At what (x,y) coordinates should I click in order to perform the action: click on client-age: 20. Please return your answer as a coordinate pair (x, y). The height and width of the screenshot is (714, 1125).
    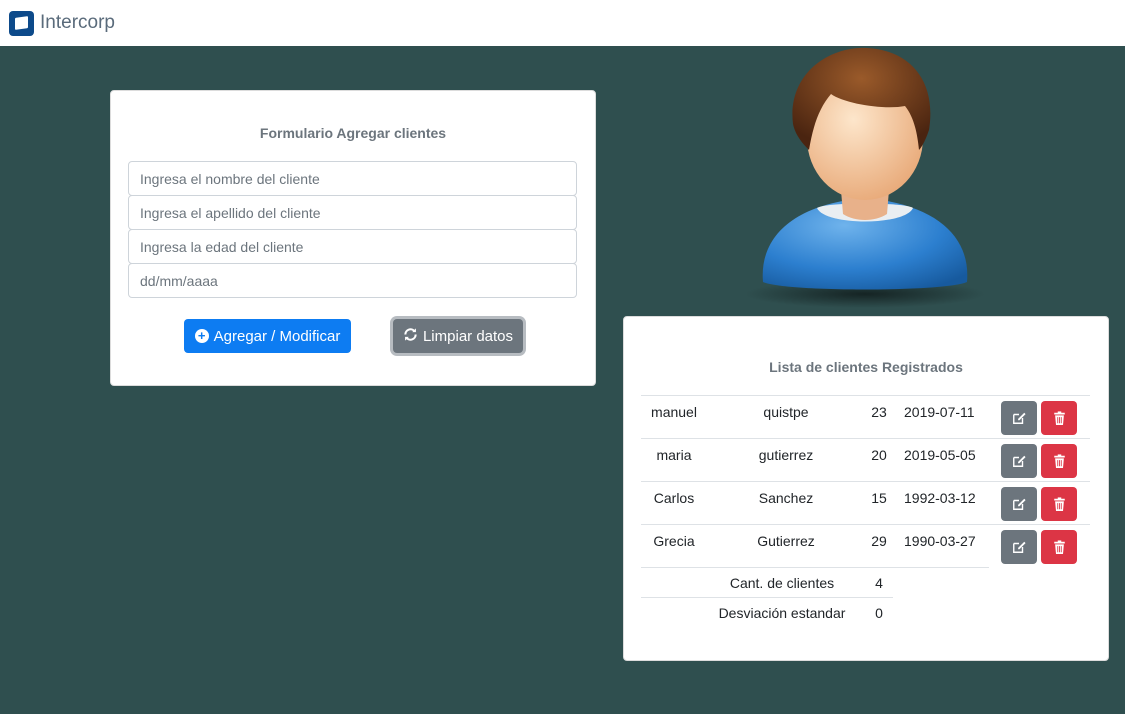
    Looking at the image, I should click on (879, 455).